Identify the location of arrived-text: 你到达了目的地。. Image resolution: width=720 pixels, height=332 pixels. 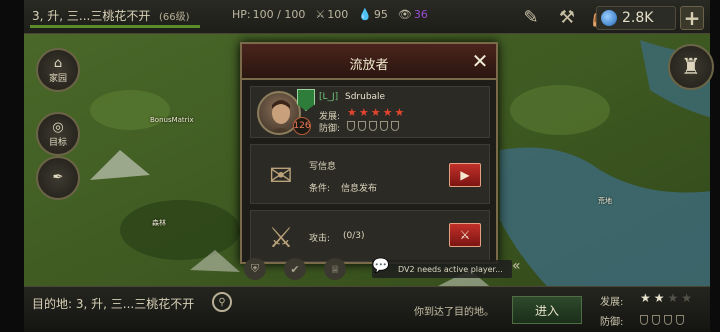
(454, 312).